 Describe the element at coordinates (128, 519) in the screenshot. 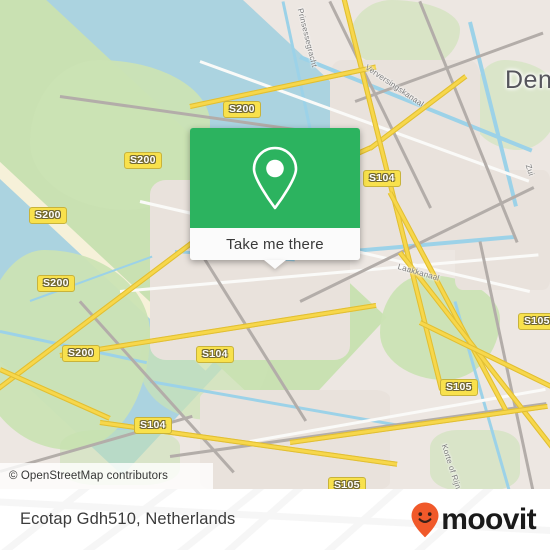

I see `place-title: Ecotap Gdh510, Netherlands` at that location.